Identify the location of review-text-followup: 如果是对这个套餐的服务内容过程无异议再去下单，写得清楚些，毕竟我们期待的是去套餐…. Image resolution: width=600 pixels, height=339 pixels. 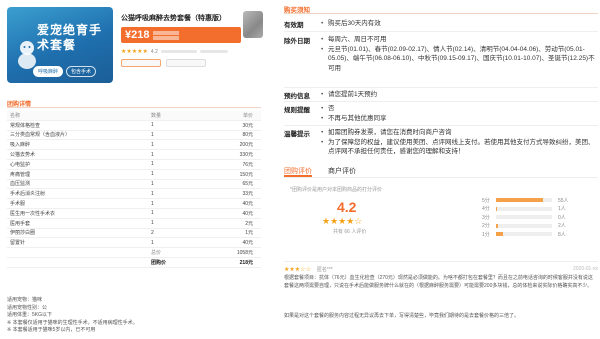
(402, 316).